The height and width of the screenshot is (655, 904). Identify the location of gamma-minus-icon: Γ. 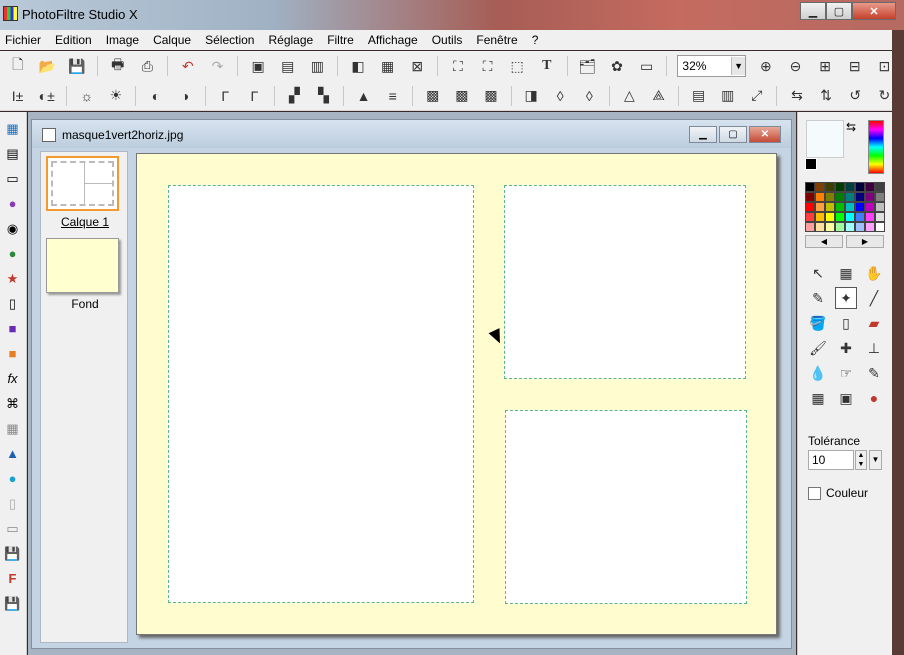
(225, 96).